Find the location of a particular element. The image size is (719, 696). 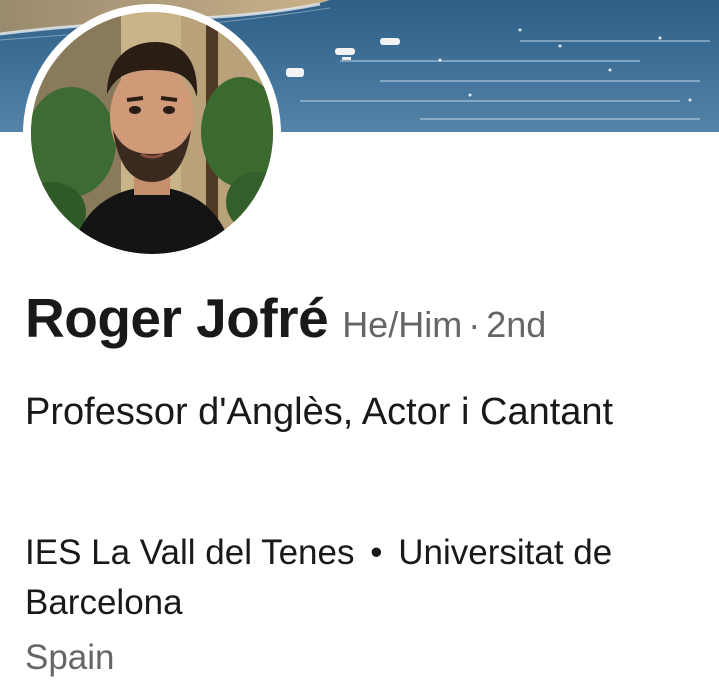

pronouns: He/Him is located at coordinates (402, 324).